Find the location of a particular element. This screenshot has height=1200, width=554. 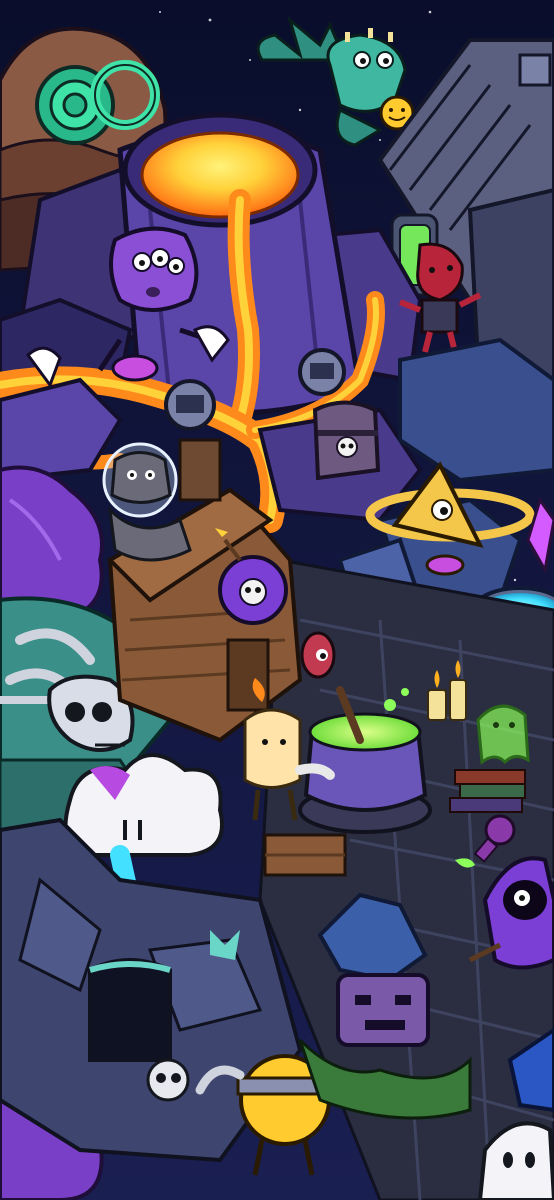

crate-icon is located at coordinates (305, 855).